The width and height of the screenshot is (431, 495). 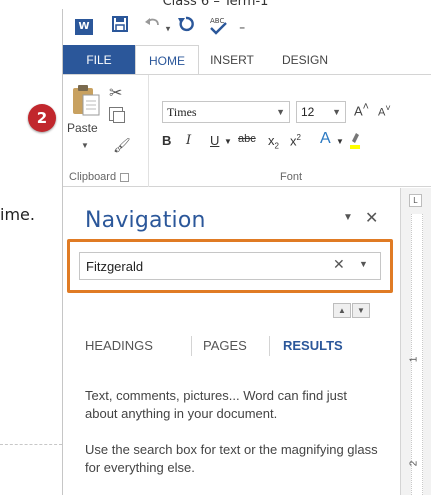 What do you see at coordinates (340, 141) in the screenshot?
I see `text-effects-caret-icon: ▼` at bounding box center [340, 141].